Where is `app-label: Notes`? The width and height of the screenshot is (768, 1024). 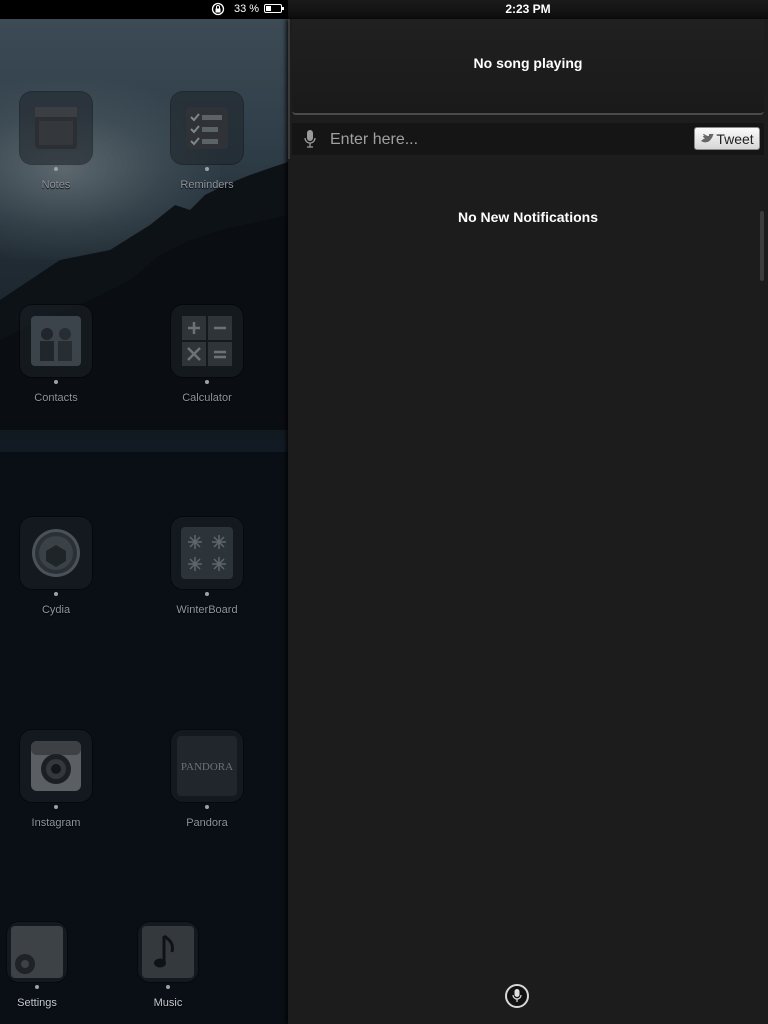
app-label: Notes is located at coordinates (56, 185).